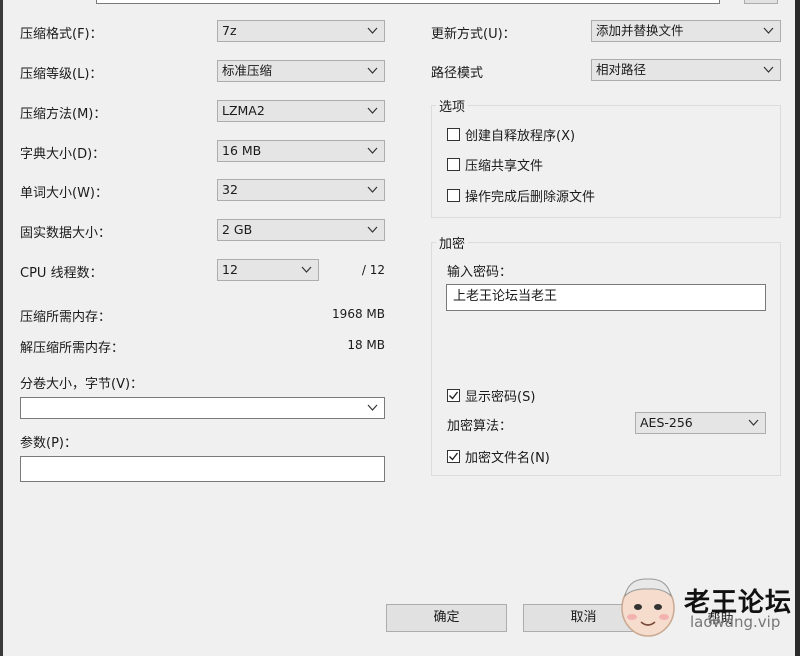  Describe the element at coordinates (507, 458) in the screenshot. I see `encrypt-names-label: 加密文件名(N)` at that location.